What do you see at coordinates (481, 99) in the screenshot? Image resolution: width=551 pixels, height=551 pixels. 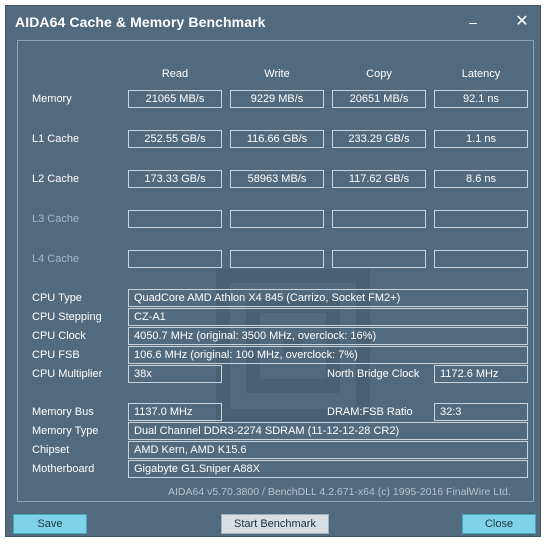 I see `memory-latency-value: 92.1 ns` at bounding box center [481, 99].